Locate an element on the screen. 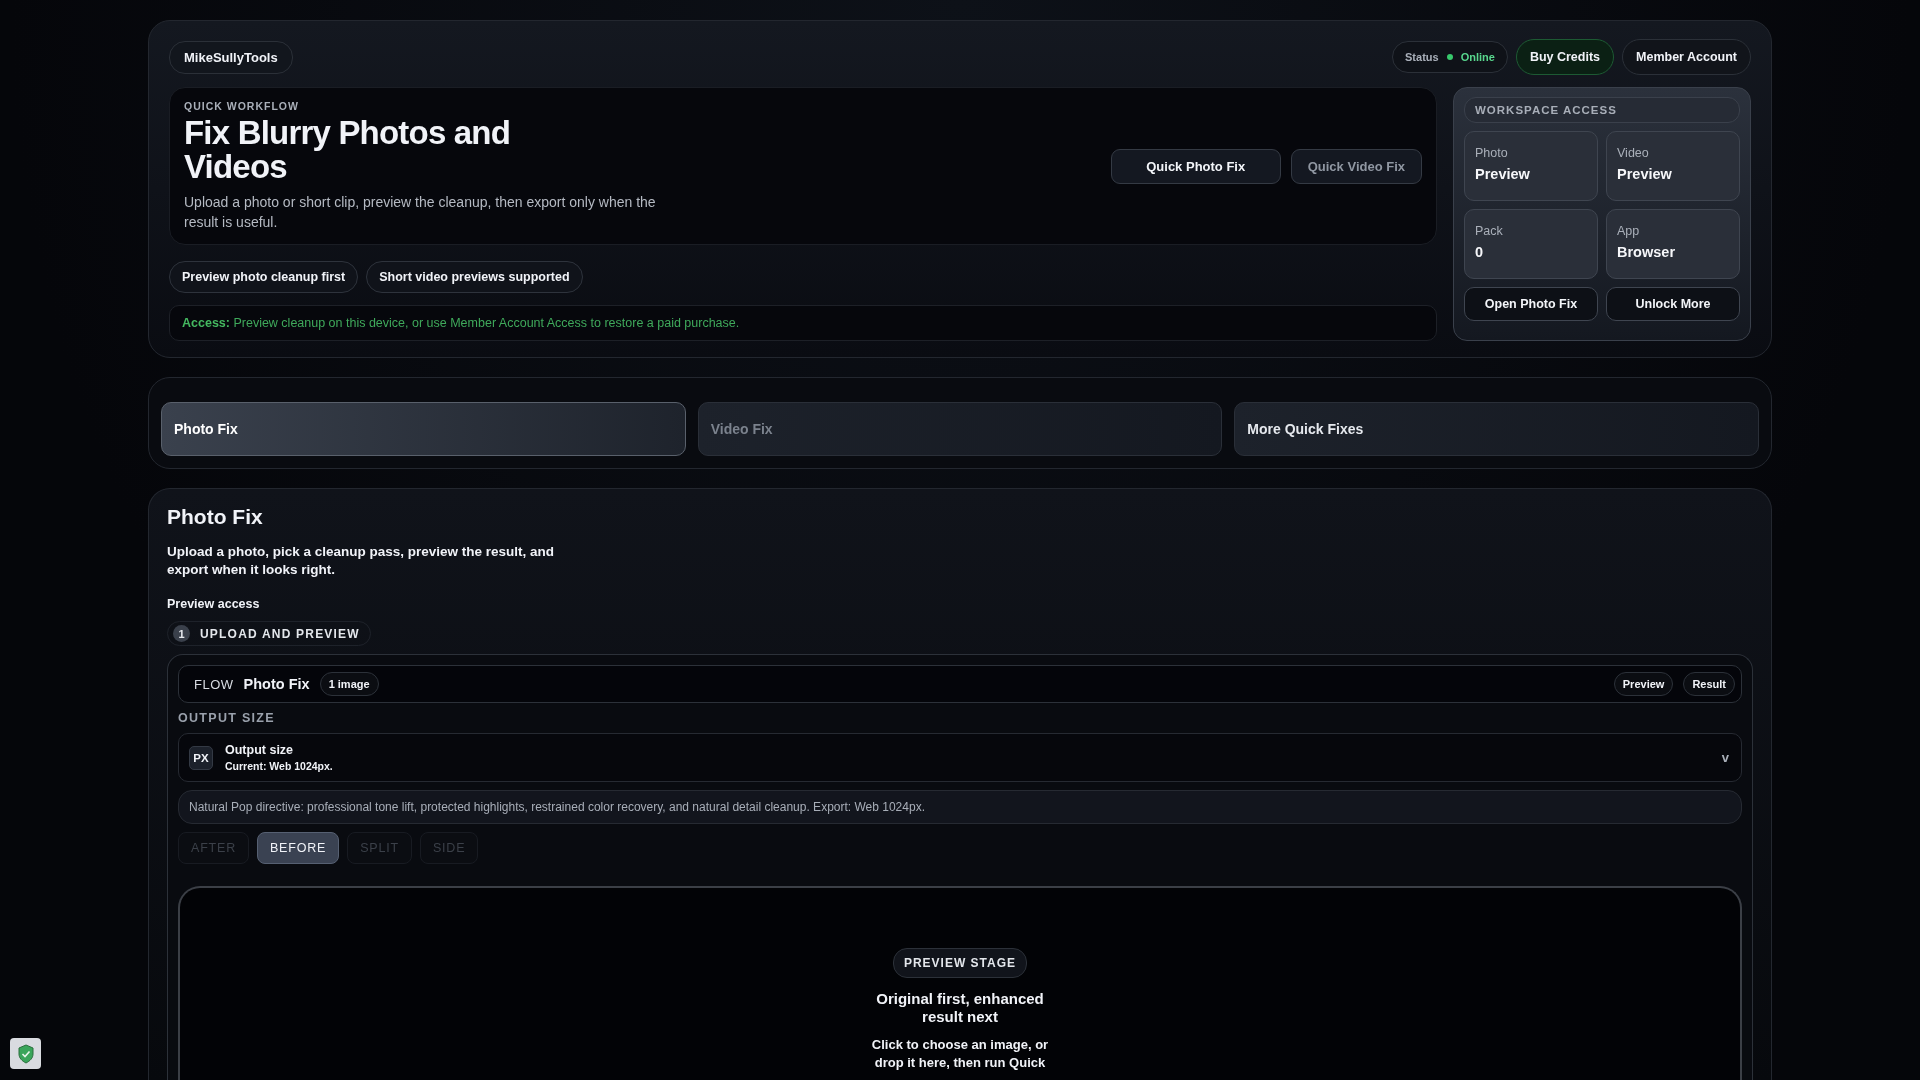 The width and height of the screenshot is (1920, 1080). stat-label: Video is located at coordinates (1633, 153).